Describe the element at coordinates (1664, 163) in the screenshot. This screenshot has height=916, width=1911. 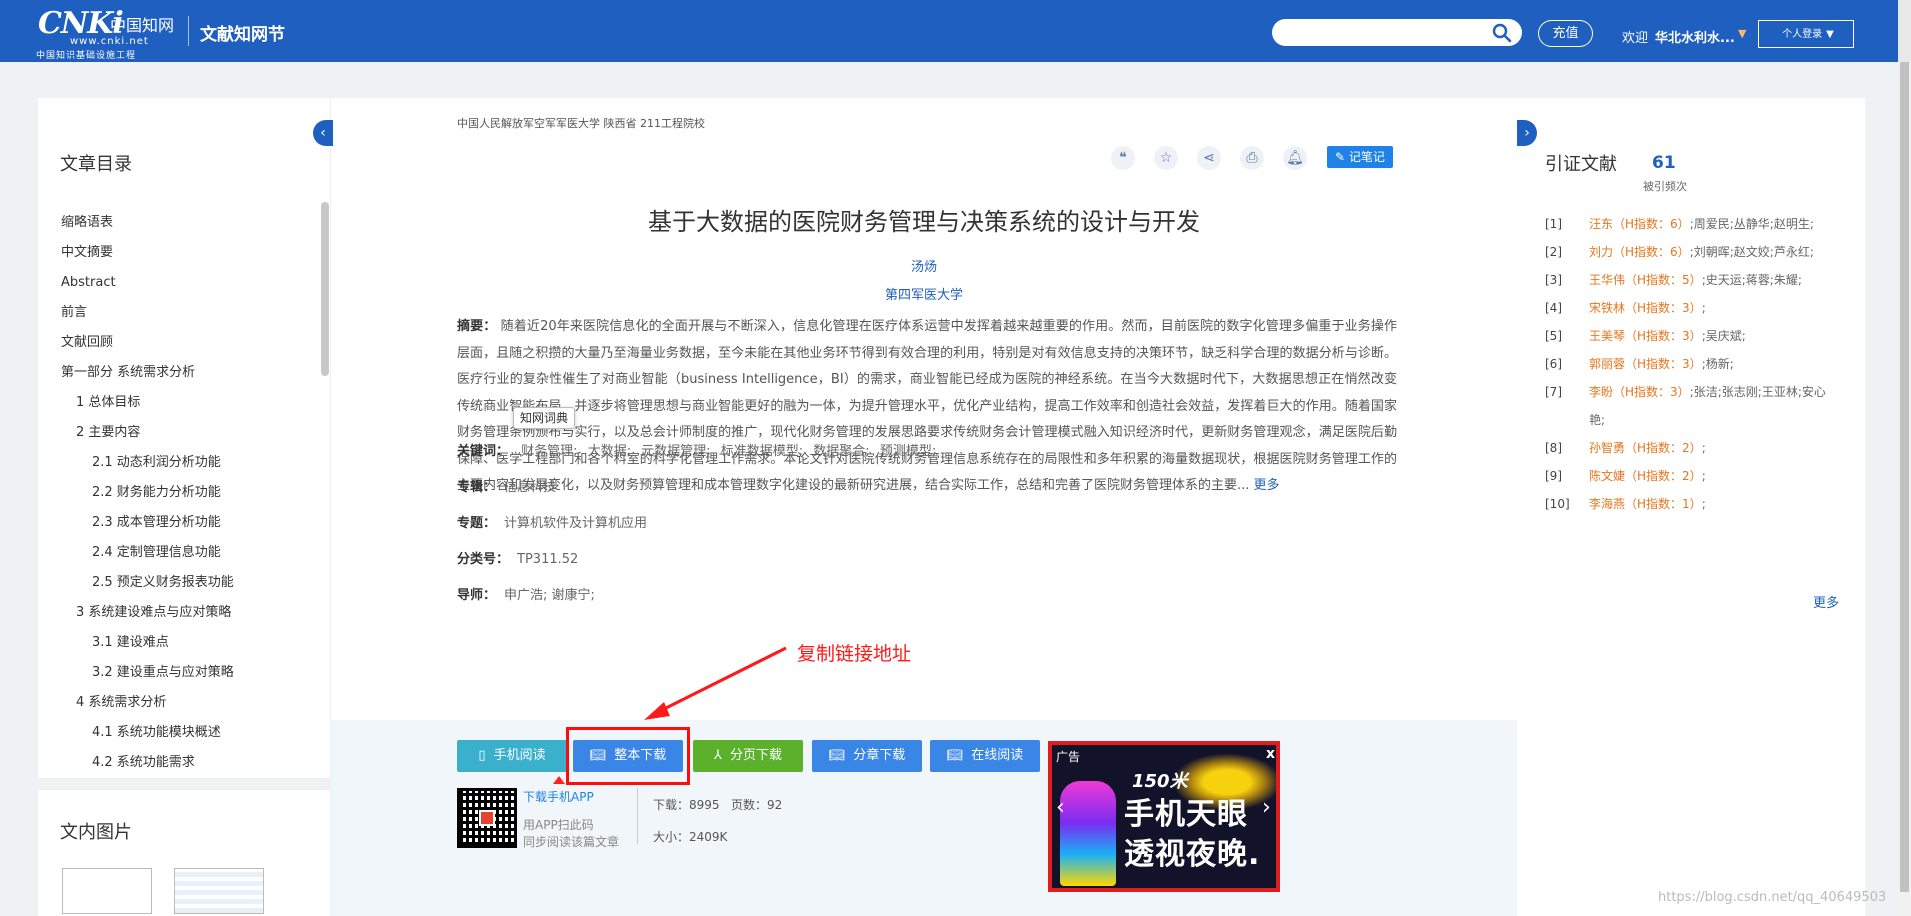
I see `citation-count: 61` at that location.